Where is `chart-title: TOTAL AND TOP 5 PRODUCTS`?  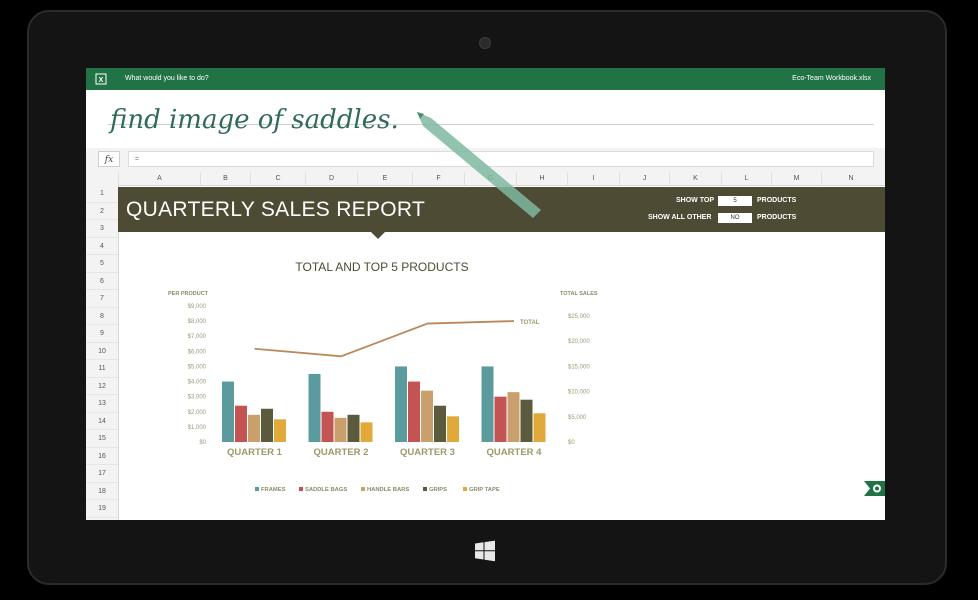
chart-title: TOTAL AND TOP 5 PRODUCTS is located at coordinates (381, 267).